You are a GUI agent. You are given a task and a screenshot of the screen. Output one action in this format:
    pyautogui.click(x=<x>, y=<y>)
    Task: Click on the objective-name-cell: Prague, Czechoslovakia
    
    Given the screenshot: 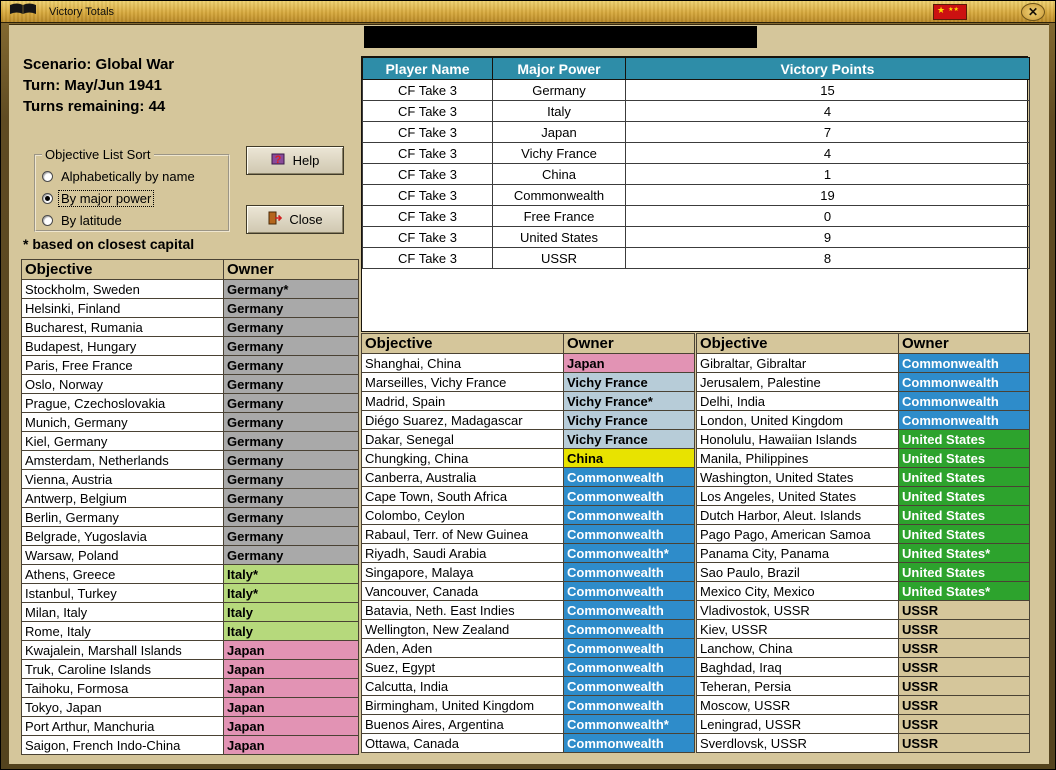 What is the action you would take?
    pyautogui.click(x=122, y=403)
    